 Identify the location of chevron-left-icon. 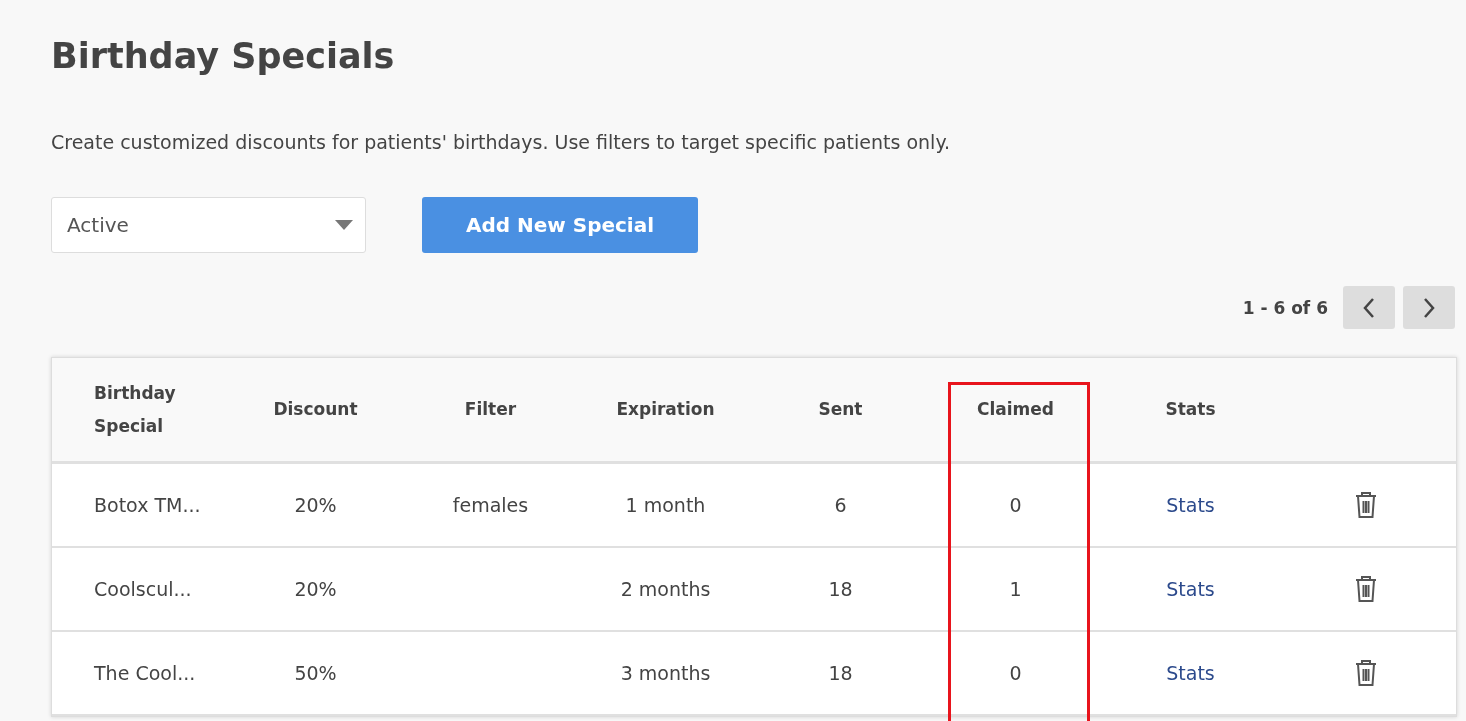
(1369, 307).